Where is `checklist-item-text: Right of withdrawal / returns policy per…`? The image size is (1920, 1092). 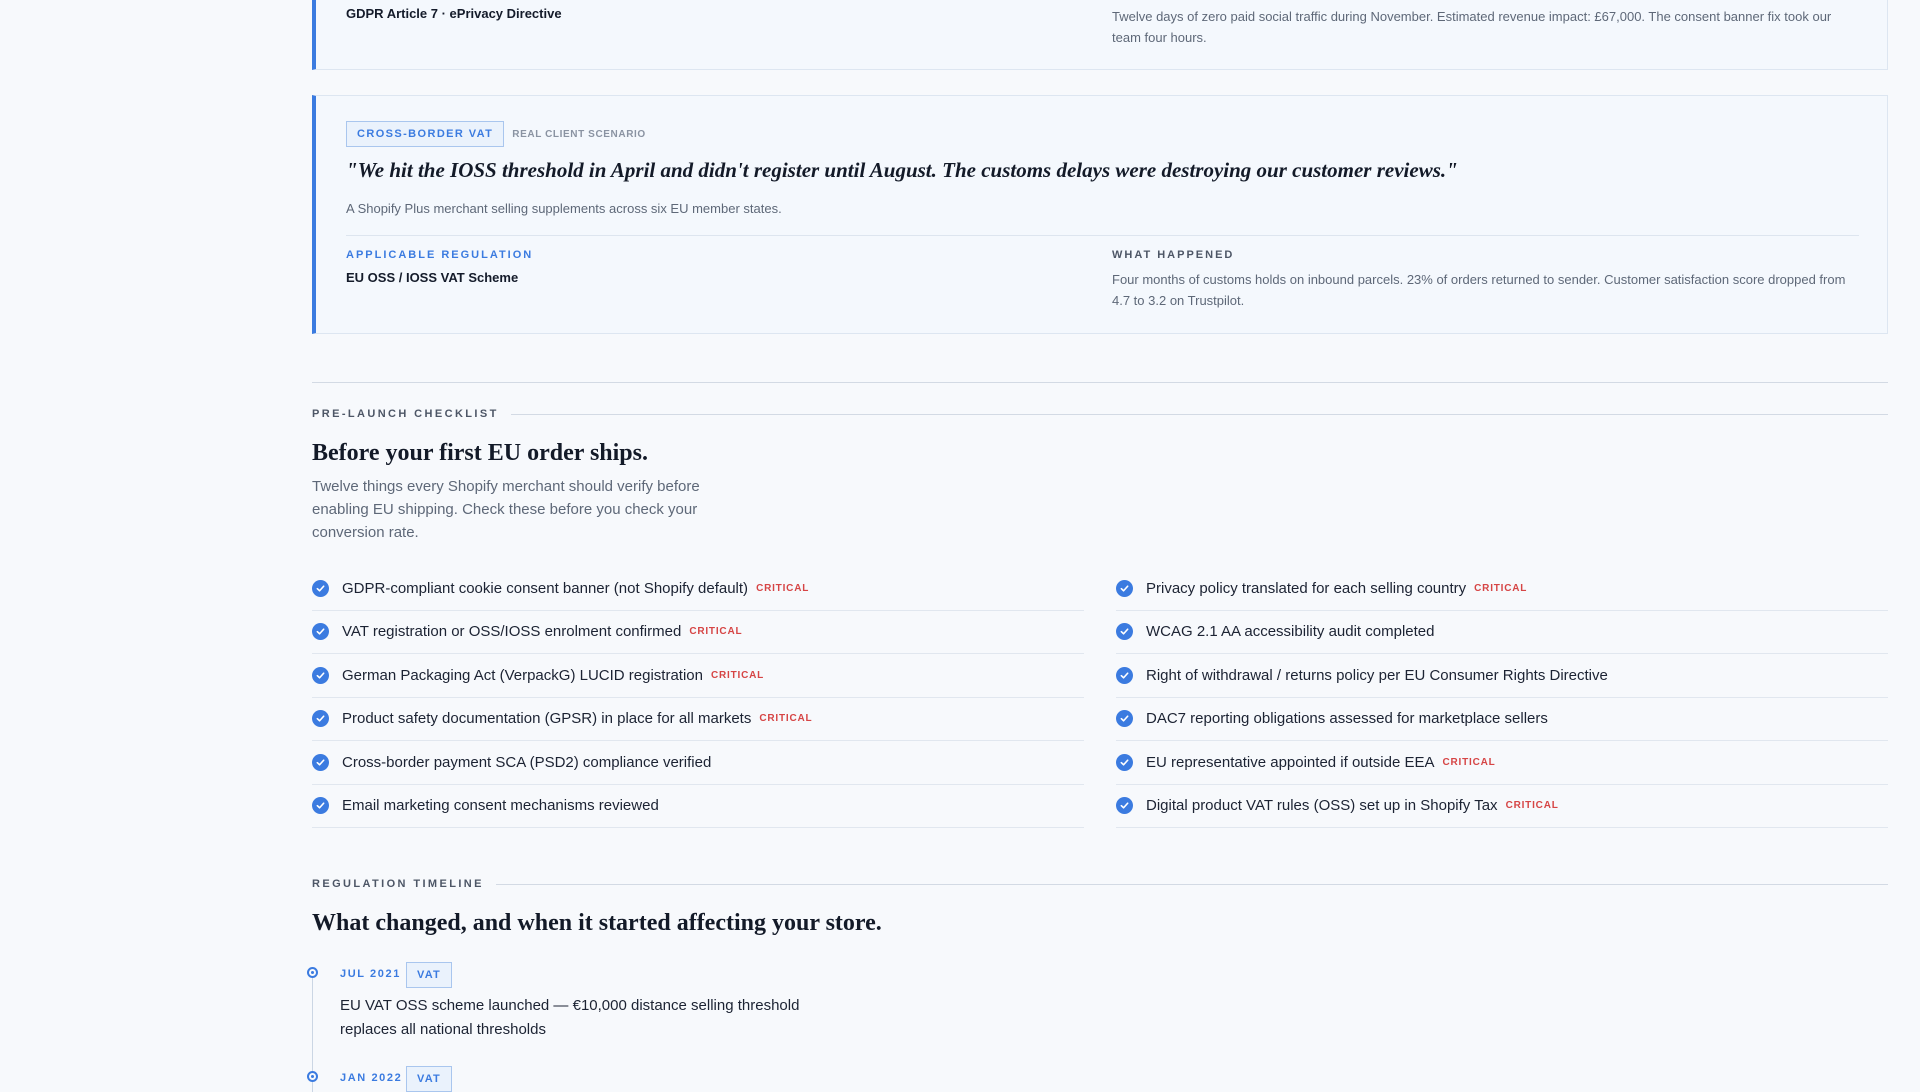 checklist-item-text: Right of withdrawal / returns policy per… is located at coordinates (1377, 675).